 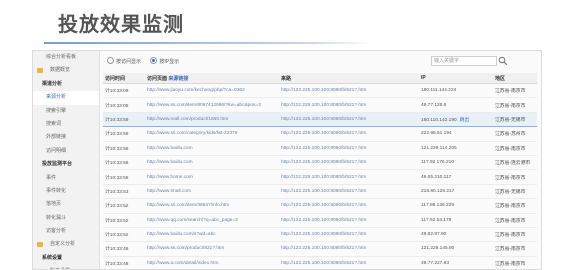 I want to click on cell-ip-text: 117.92.176.210, so click(x=437, y=163).